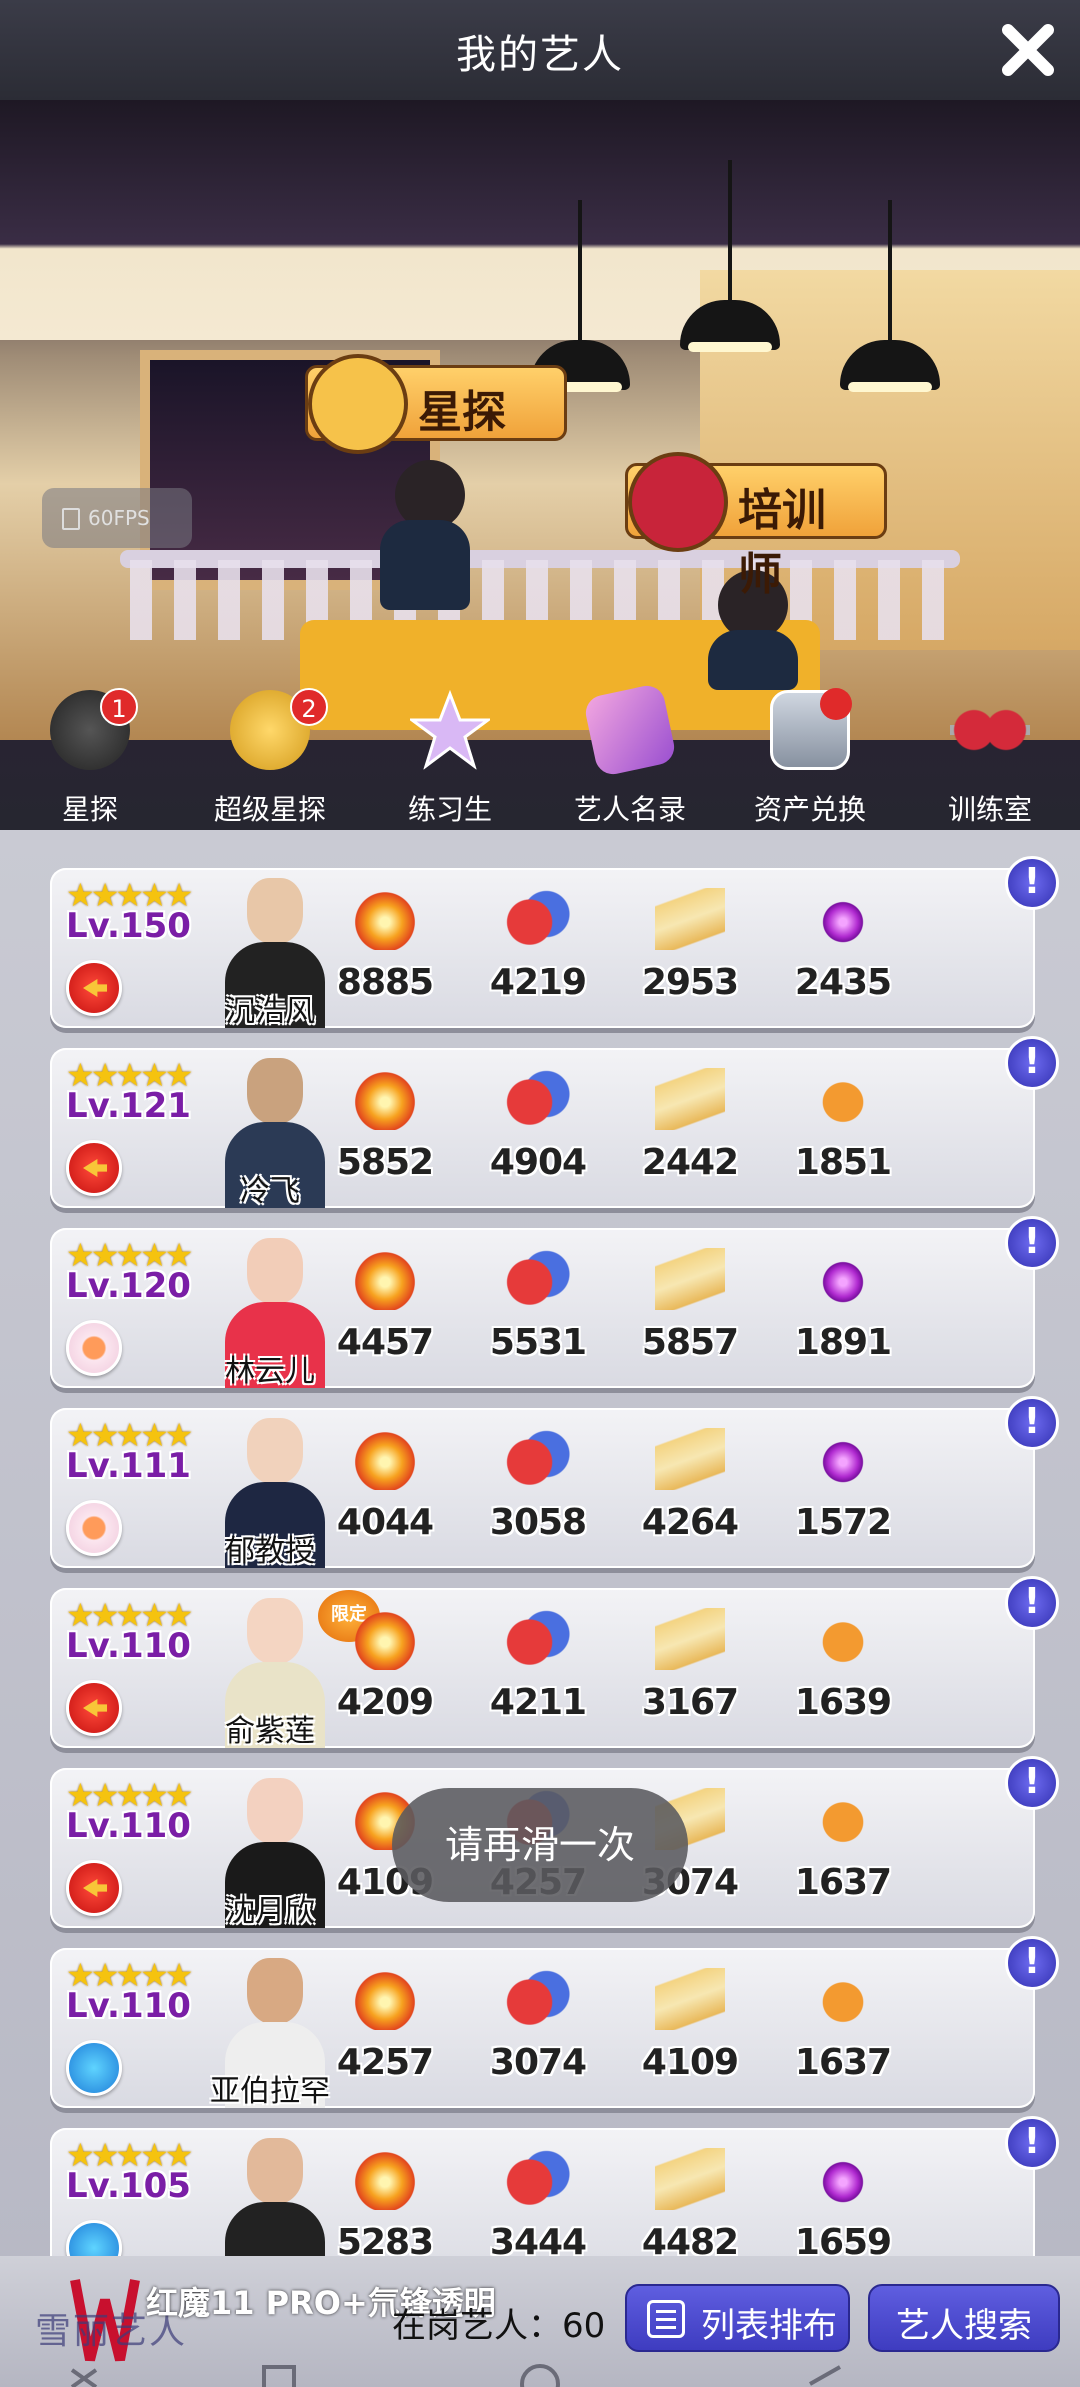  I want to click on level-label: Lv.105, so click(128, 2186).